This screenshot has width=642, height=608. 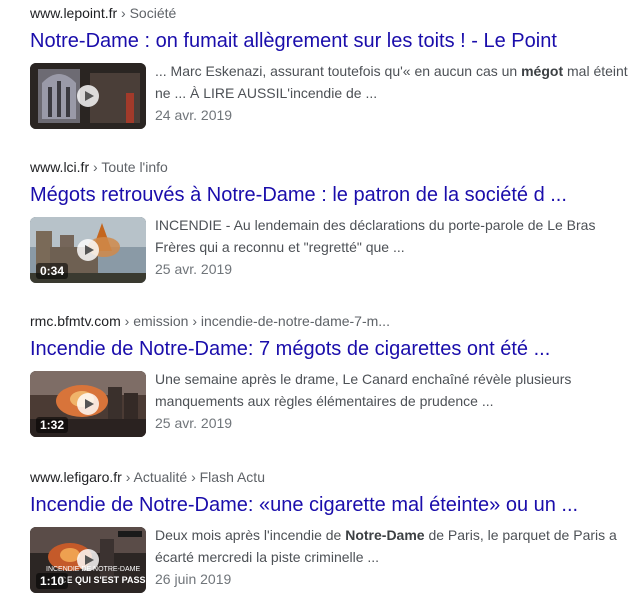 What do you see at coordinates (75, 321) in the screenshot?
I see `result-host: rmc.bfmtv.com` at bounding box center [75, 321].